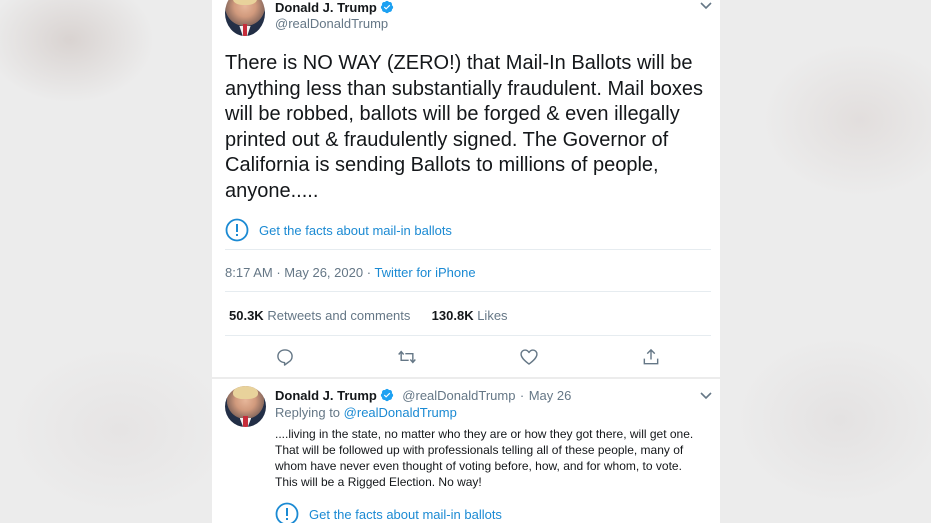 This screenshot has width=931, height=523. Describe the element at coordinates (458, 395) in the screenshot. I see `reply-author-handle: @realDonaldTrump` at that location.